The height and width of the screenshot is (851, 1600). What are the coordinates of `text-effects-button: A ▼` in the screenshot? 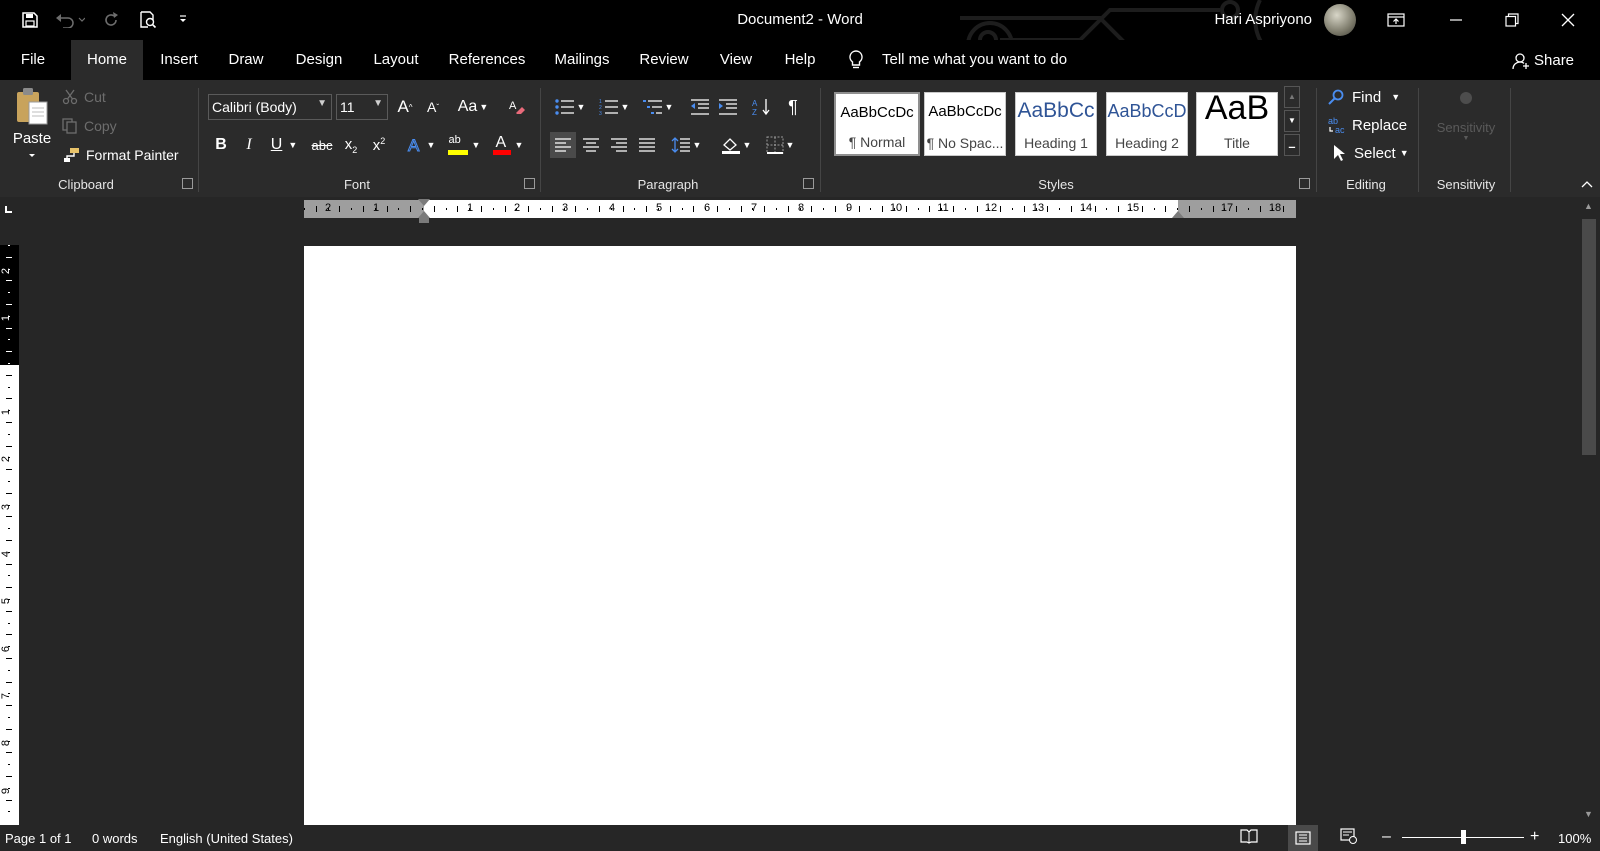 It's located at (421, 145).